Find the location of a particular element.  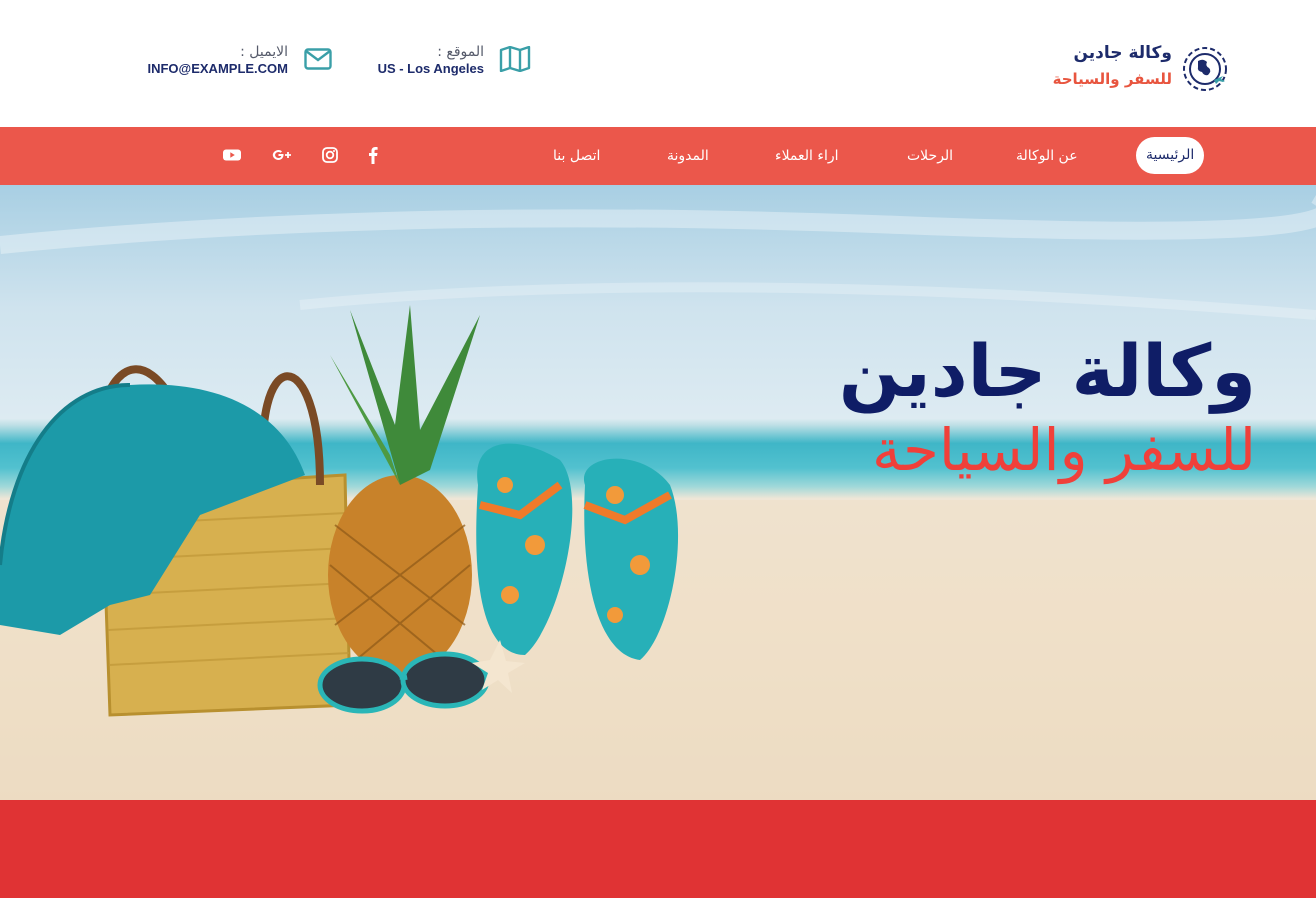

nav-item-home: الرئيسية is located at coordinates (1170, 155).